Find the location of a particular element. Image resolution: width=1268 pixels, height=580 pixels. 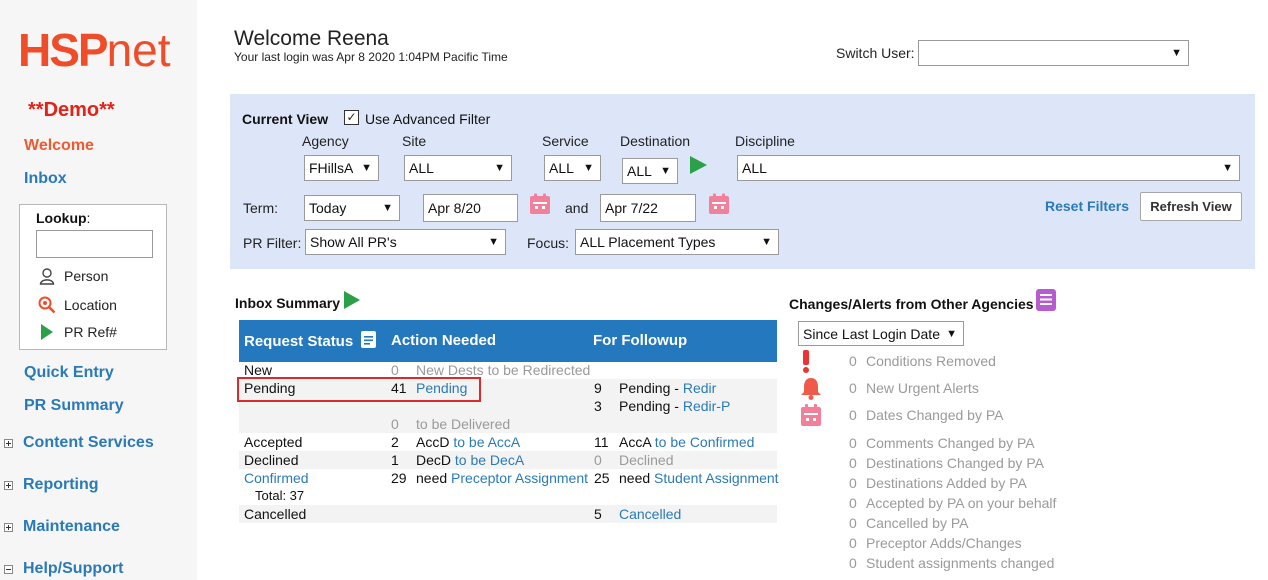

date-to-input: Apr 7/22 is located at coordinates (648, 208).